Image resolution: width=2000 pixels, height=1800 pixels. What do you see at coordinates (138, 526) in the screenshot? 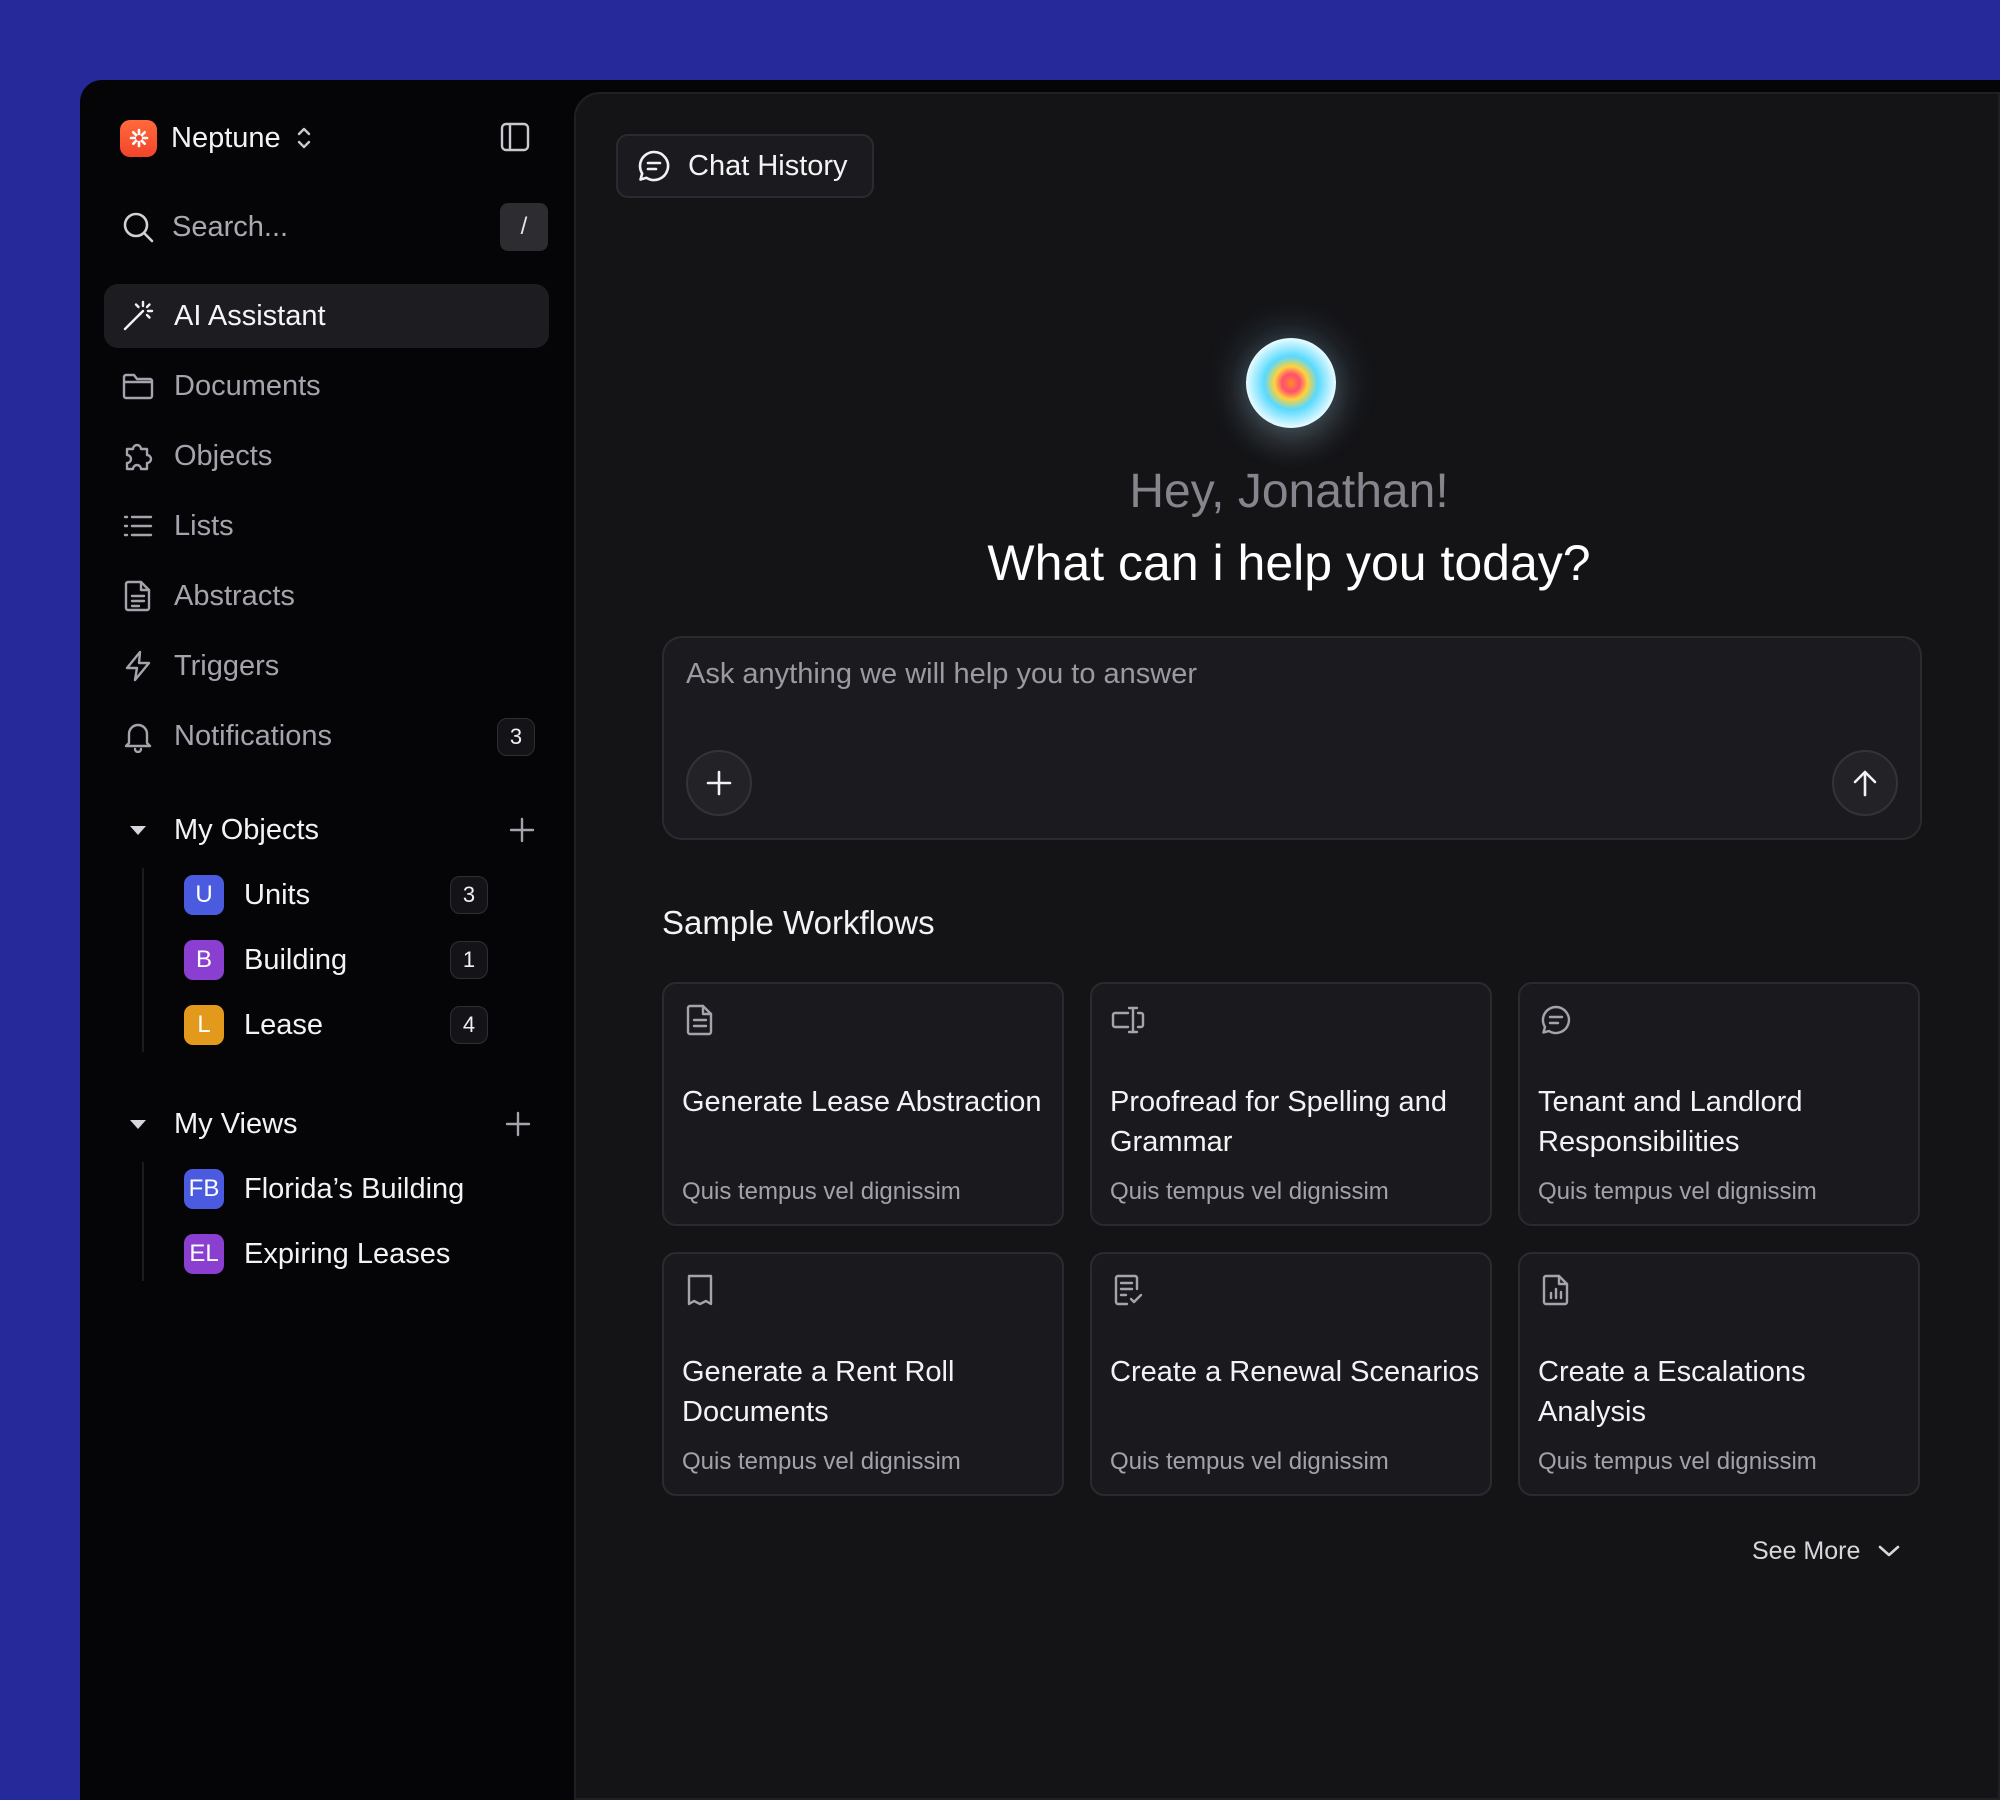
I see `list-icon` at bounding box center [138, 526].